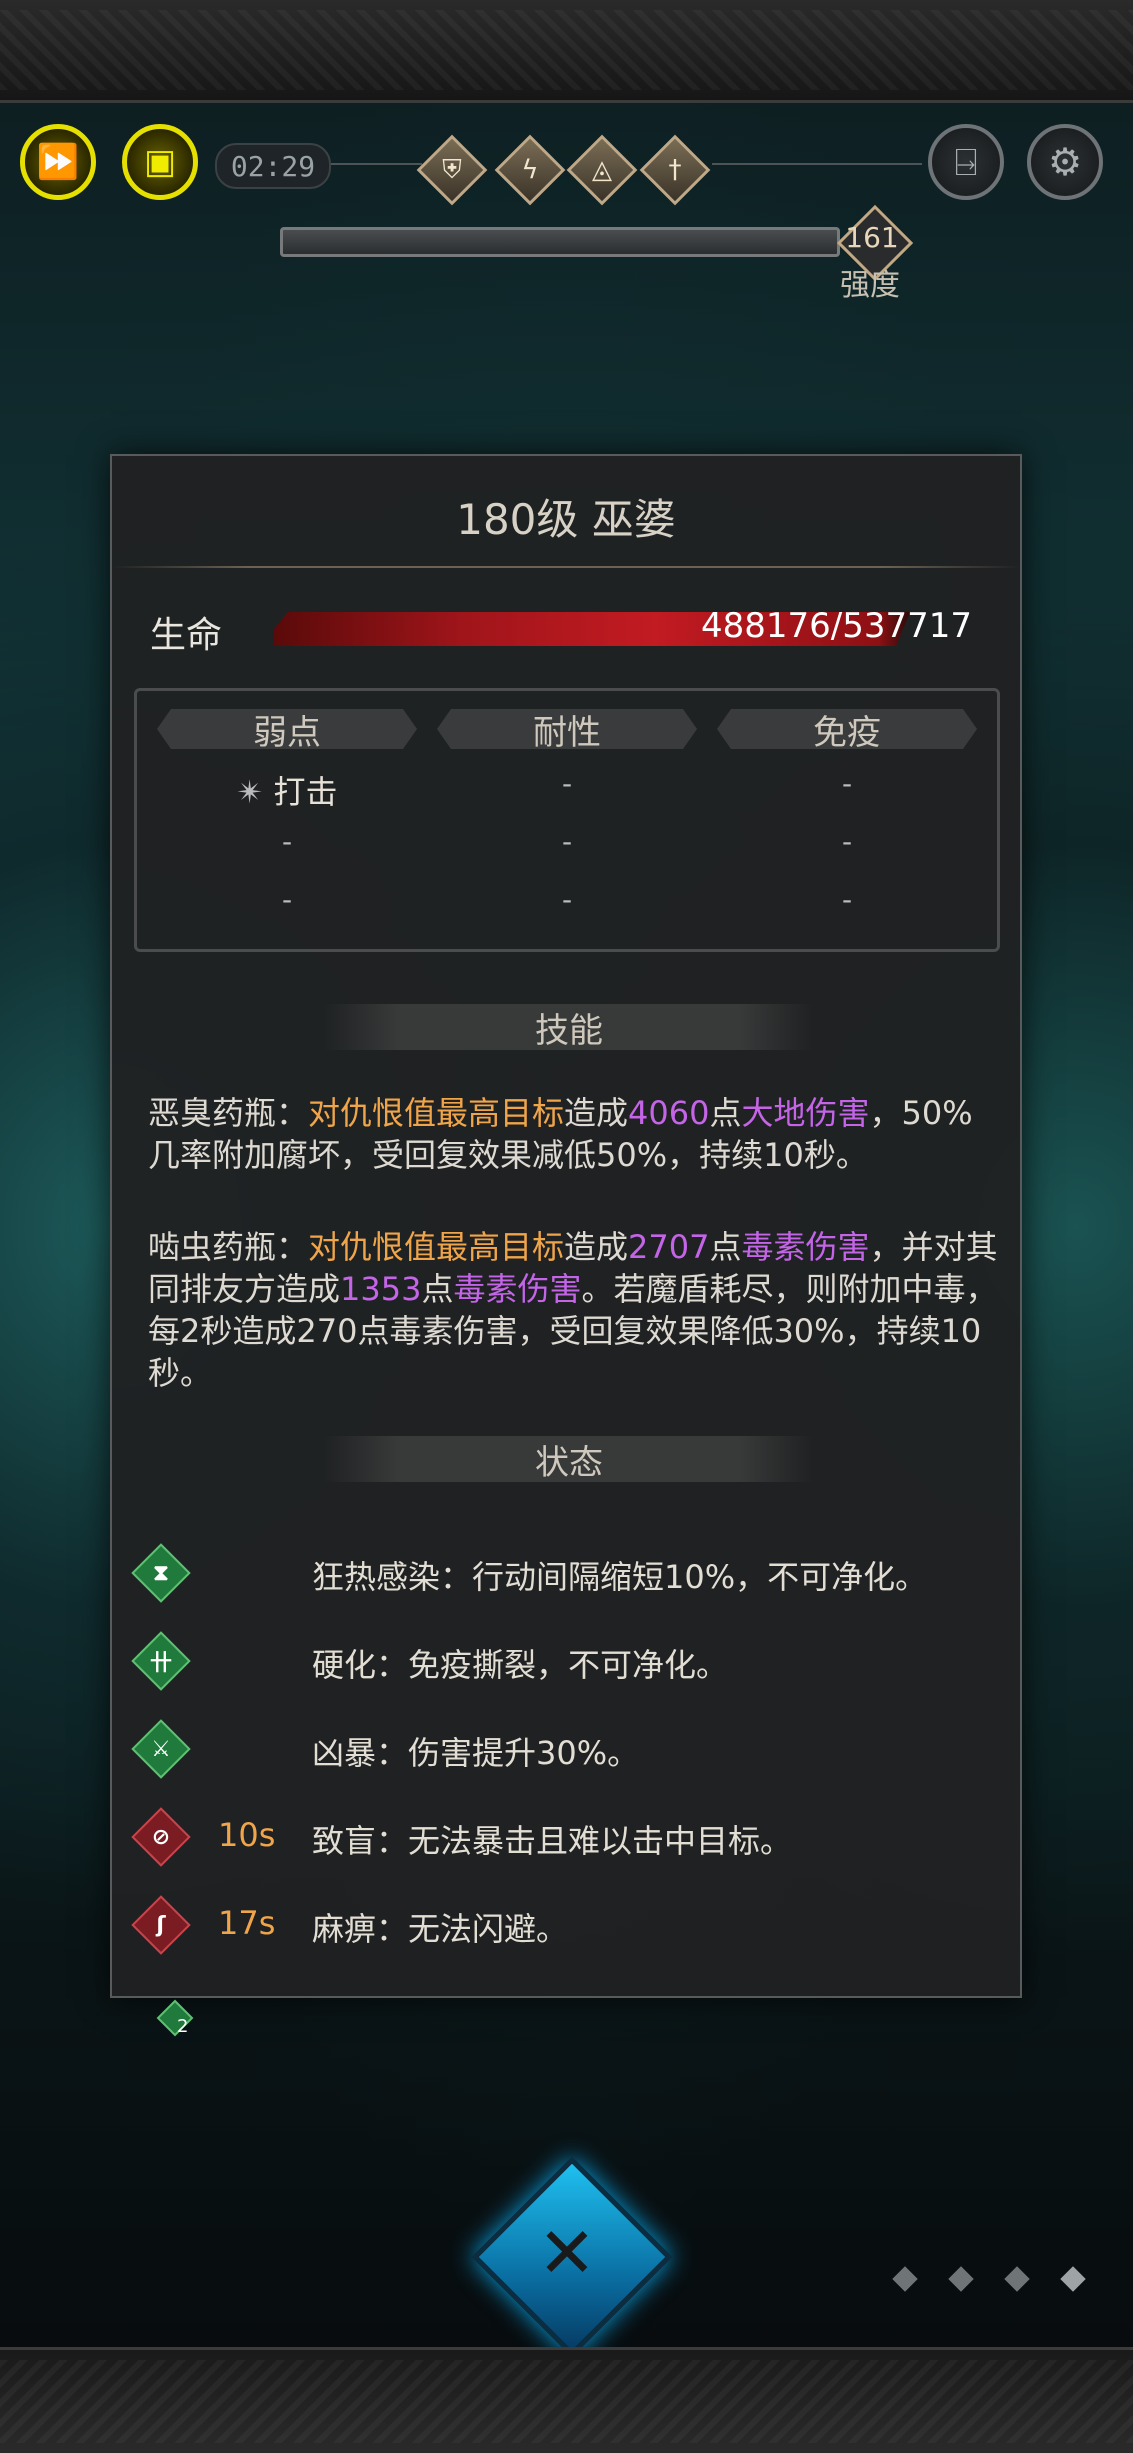 This screenshot has width=1133, height=2453. Describe the element at coordinates (520, 1665) in the screenshot. I see `status-text: 硬化：免疫撕裂，不可净化。` at that location.